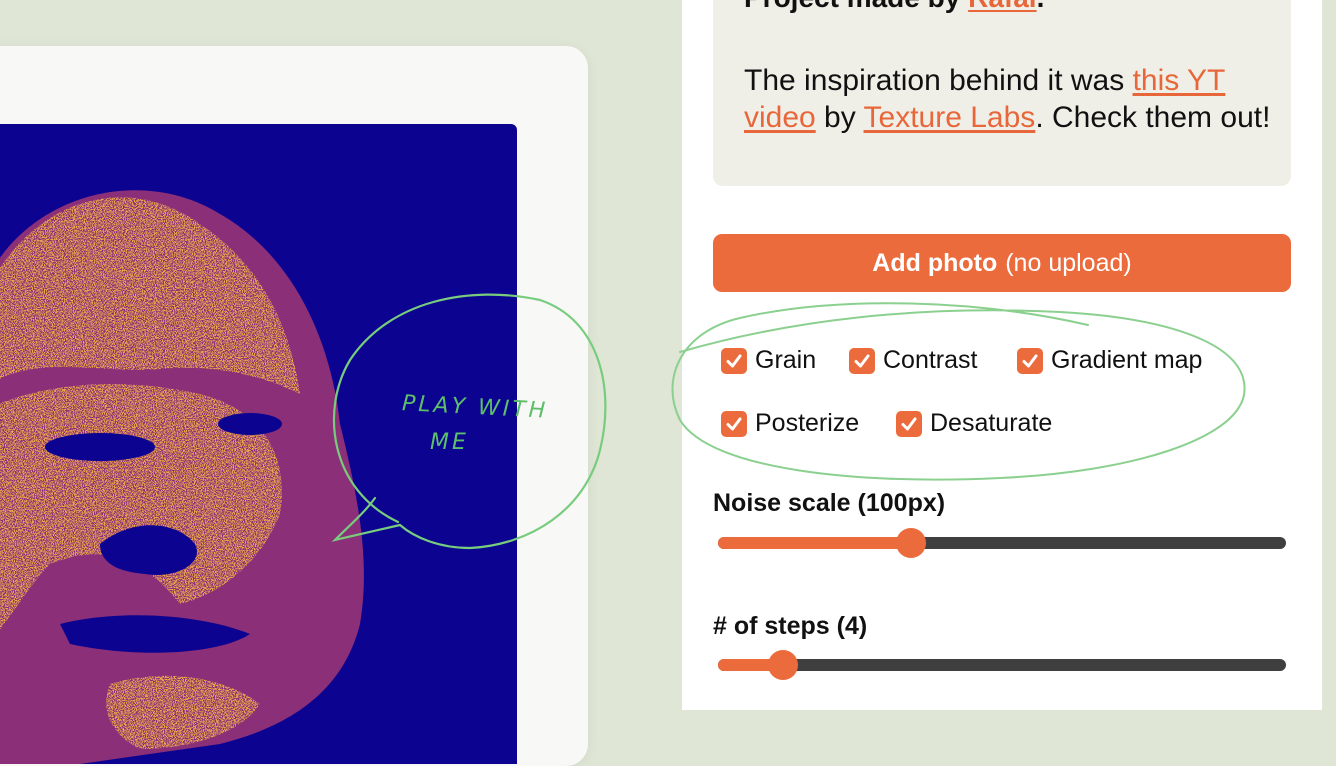 This screenshot has height=766, width=1336. What do you see at coordinates (930, 360) in the screenshot?
I see `checkbox-label: Contrast` at bounding box center [930, 360].